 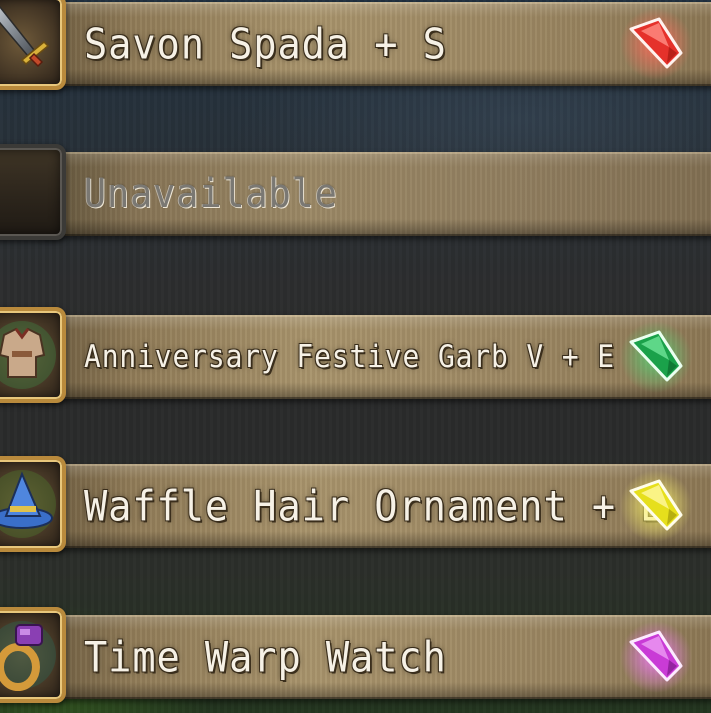 I want to click on equipment-slot-headgear: Waffle Hair Ornament + E, so click(x=355, y=506).